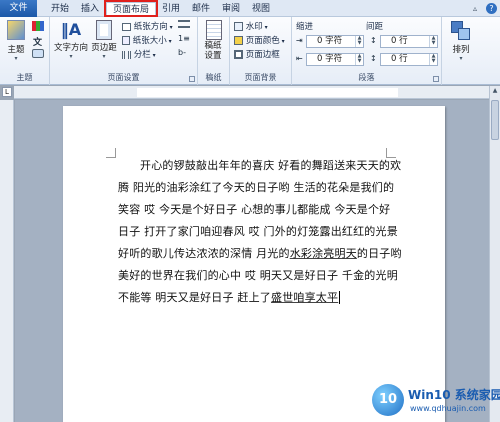  I want to click on spacing-after-input: 0 行 ▲ ▼, so click(409, 59).